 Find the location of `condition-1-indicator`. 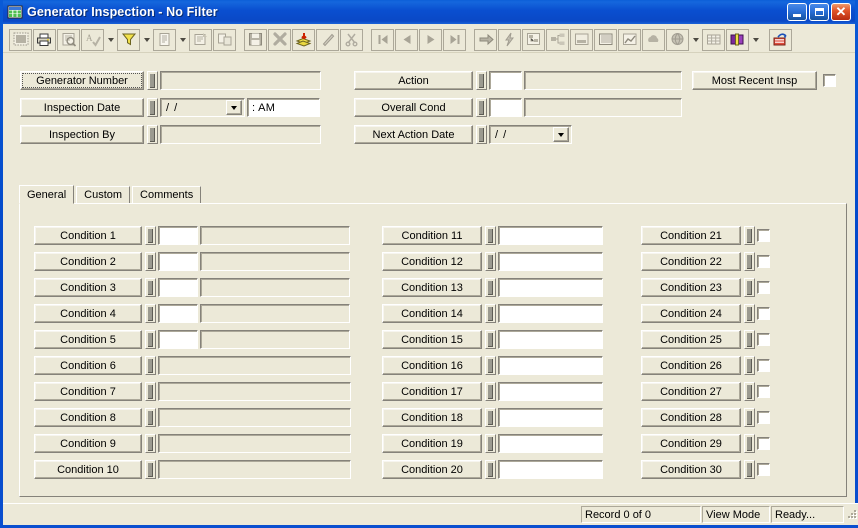

condition-1-indicator is located at coordinates (150, 235).